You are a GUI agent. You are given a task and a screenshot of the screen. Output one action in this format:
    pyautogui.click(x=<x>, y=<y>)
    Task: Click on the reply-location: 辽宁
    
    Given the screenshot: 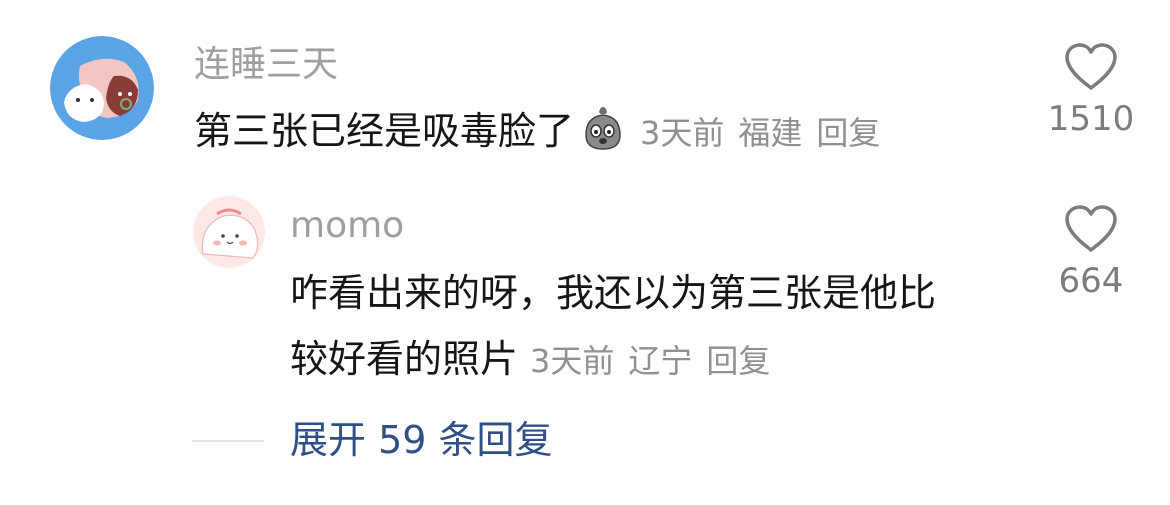 What is the action you would take?
    pyautogui.click(x=660, y=361)
    